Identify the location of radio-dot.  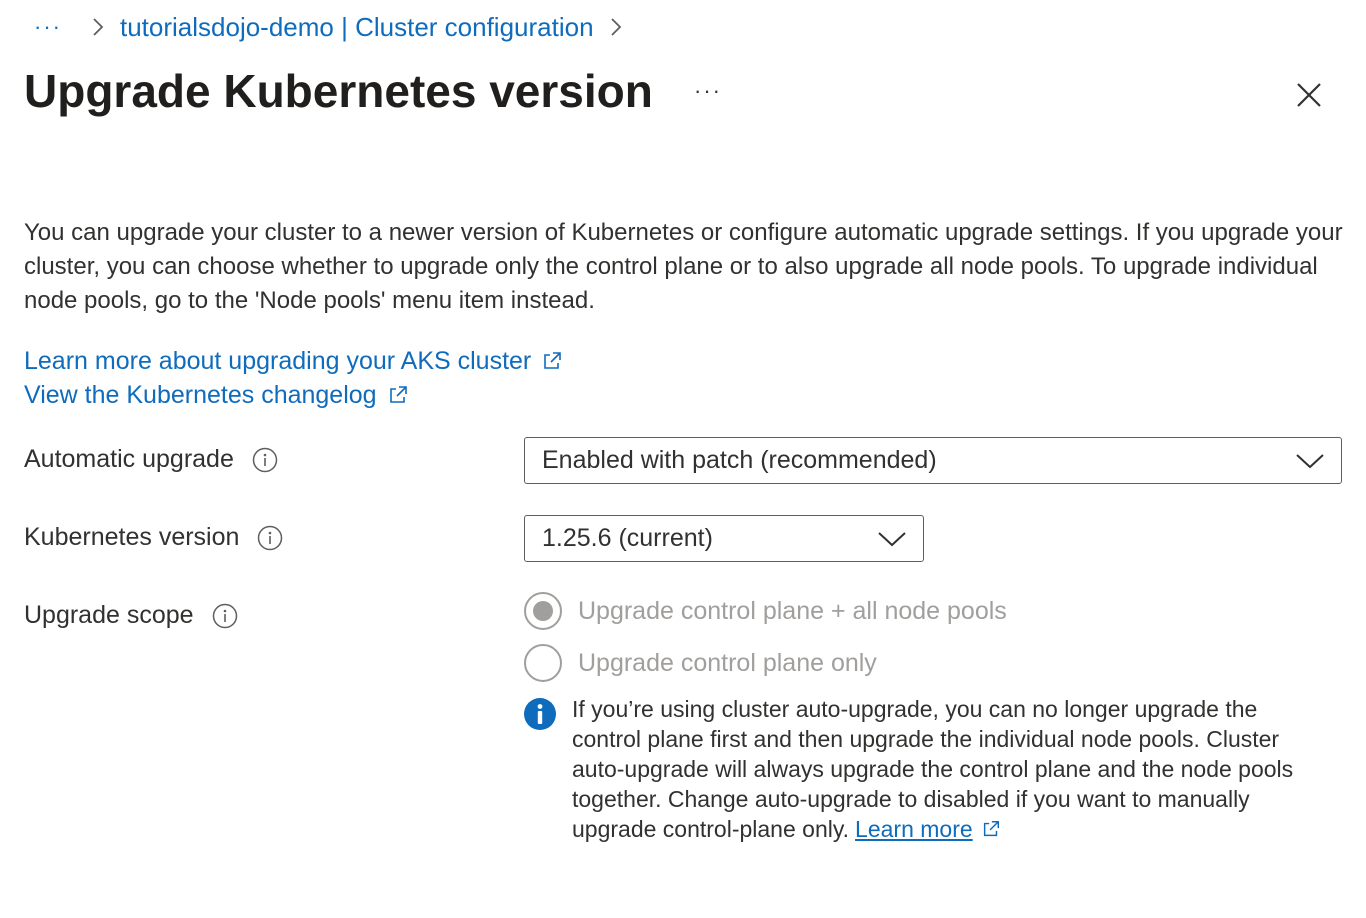
(543, 611).